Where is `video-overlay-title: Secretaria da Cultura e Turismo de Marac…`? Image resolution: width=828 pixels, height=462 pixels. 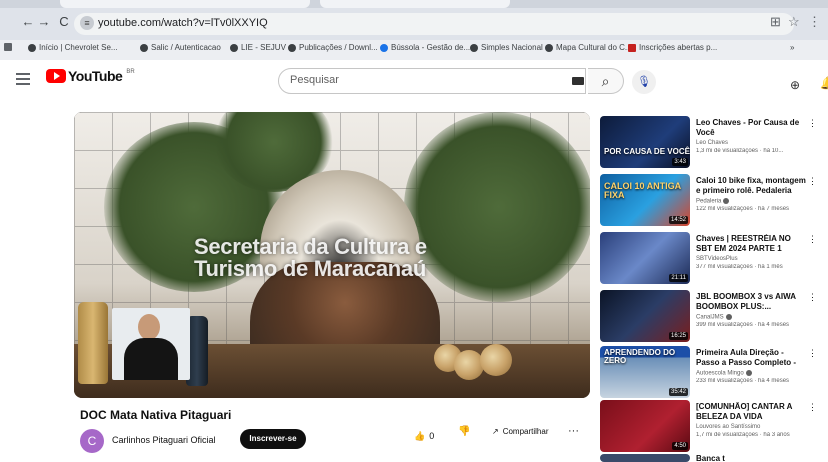
video-overlay-title: Secretaria da Cultura e Turismo de Marac… is located at coordinates (310, 257).